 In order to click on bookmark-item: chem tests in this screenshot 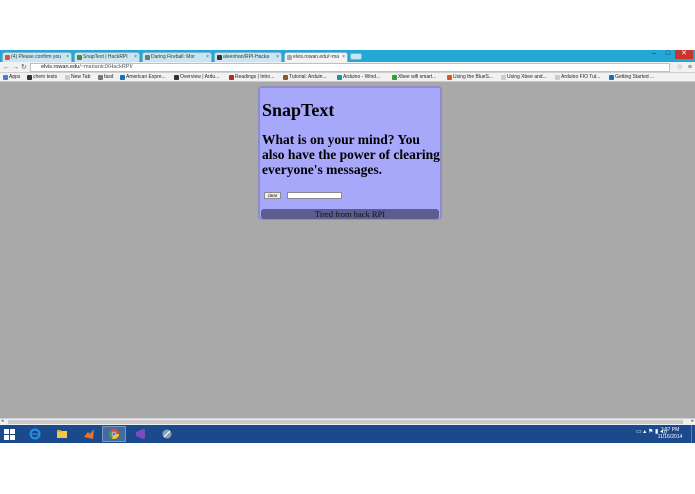, I will do `click(41, 77)`.